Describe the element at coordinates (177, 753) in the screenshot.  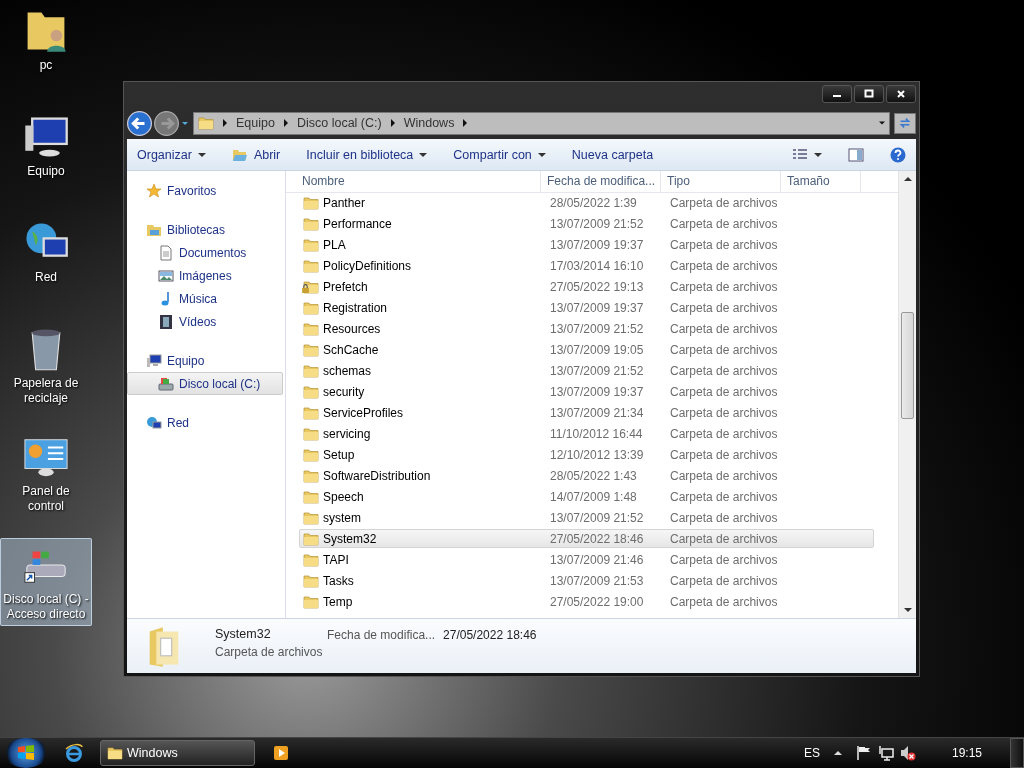
I see `taskbar-task: Windows` at that location.